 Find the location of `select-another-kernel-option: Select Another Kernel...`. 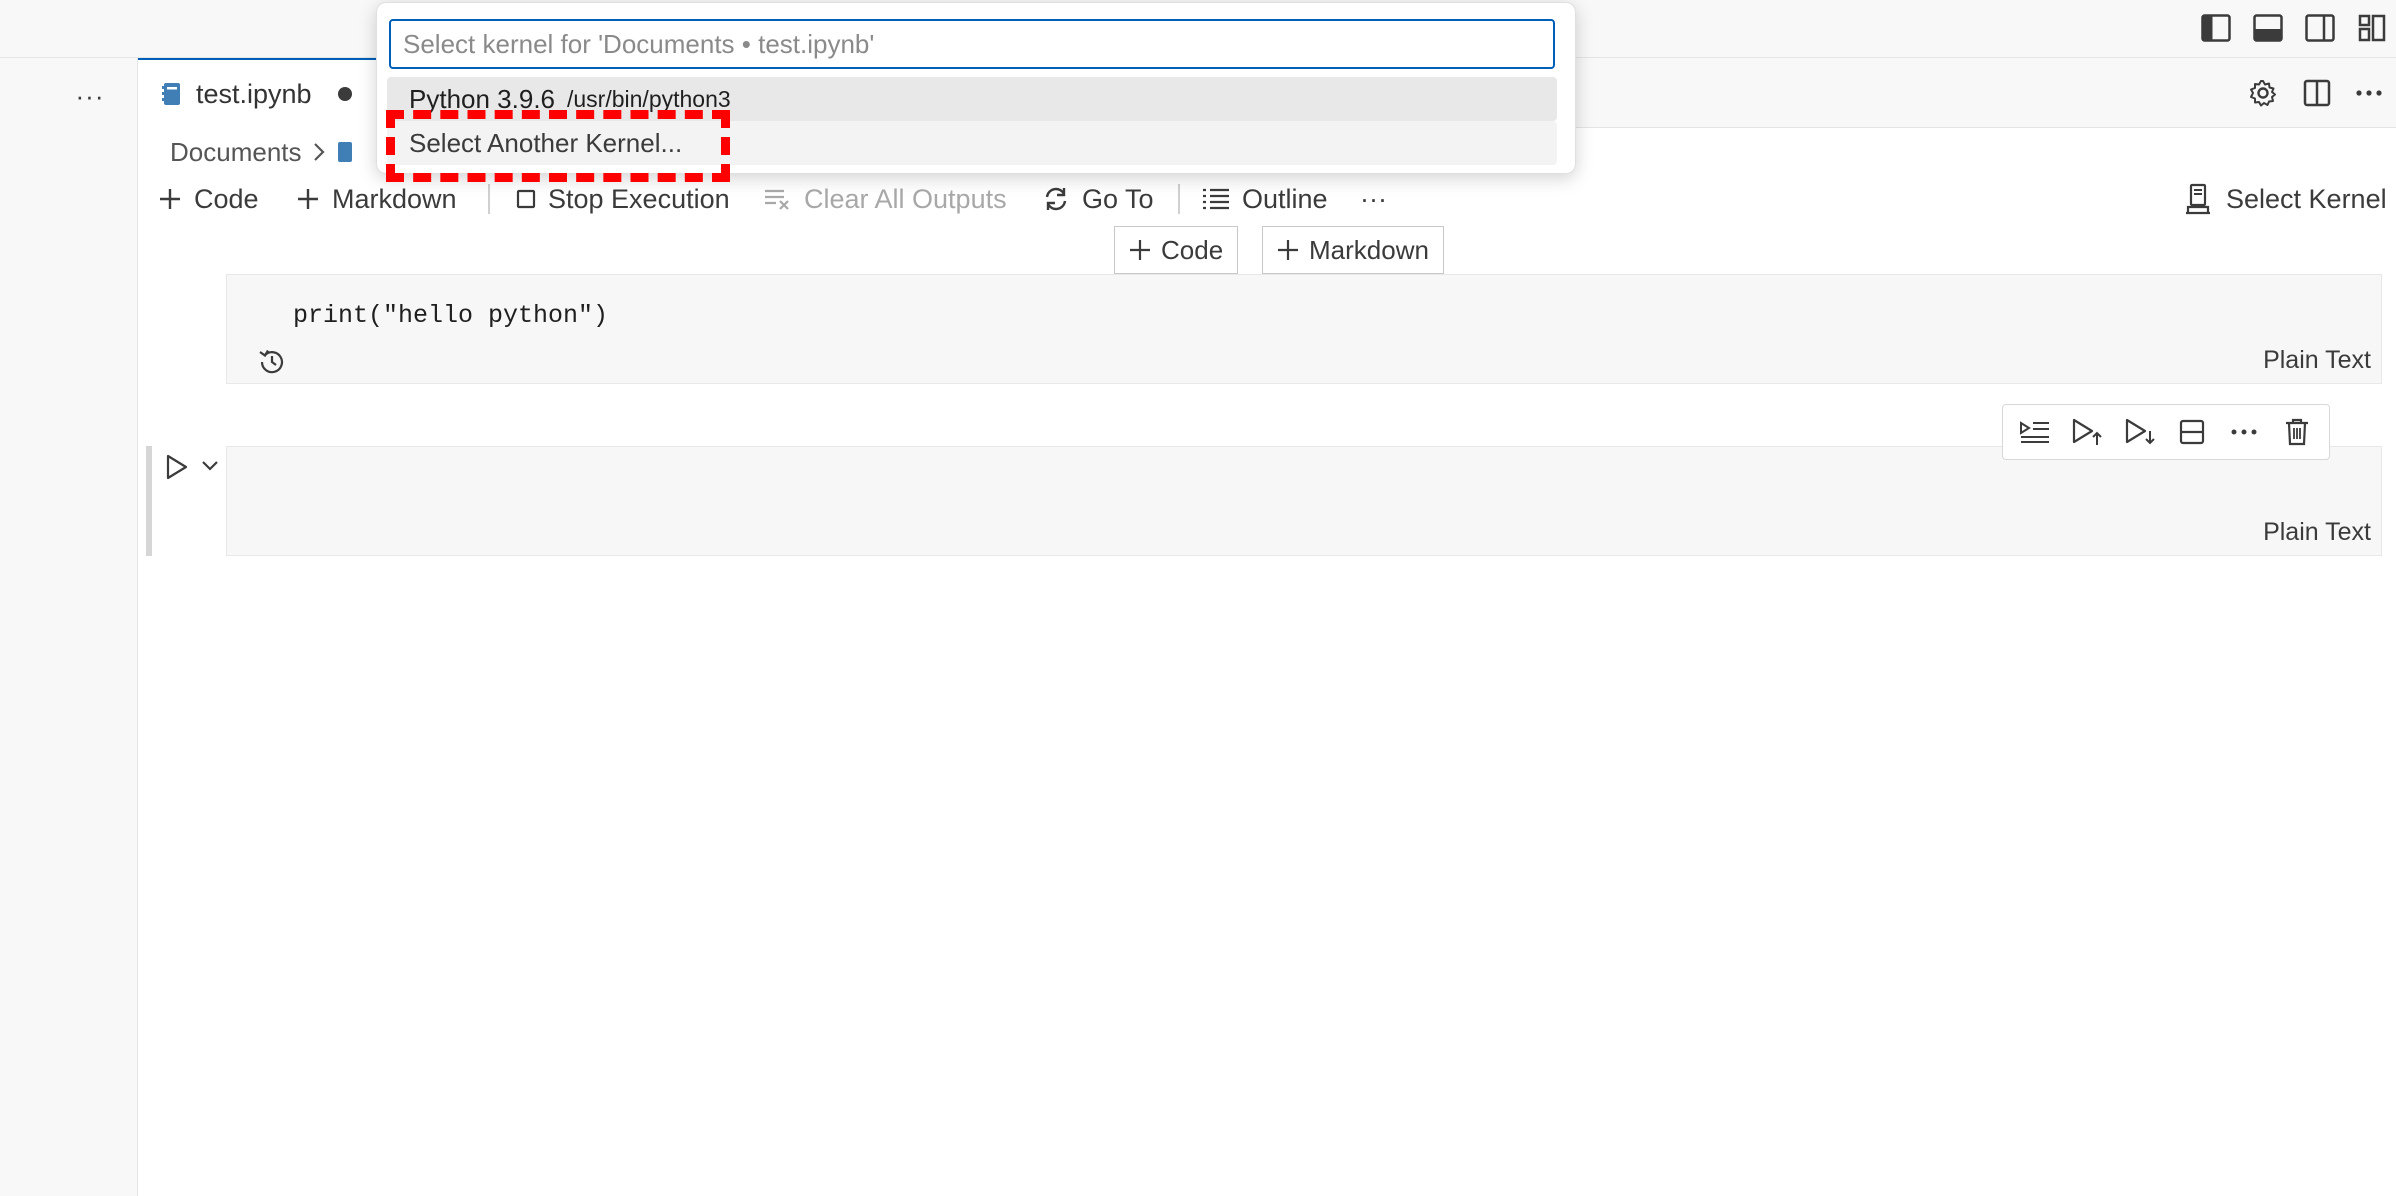

select-another-kernel-option: Select Another Kernel... is located at coordinates (972, 143).